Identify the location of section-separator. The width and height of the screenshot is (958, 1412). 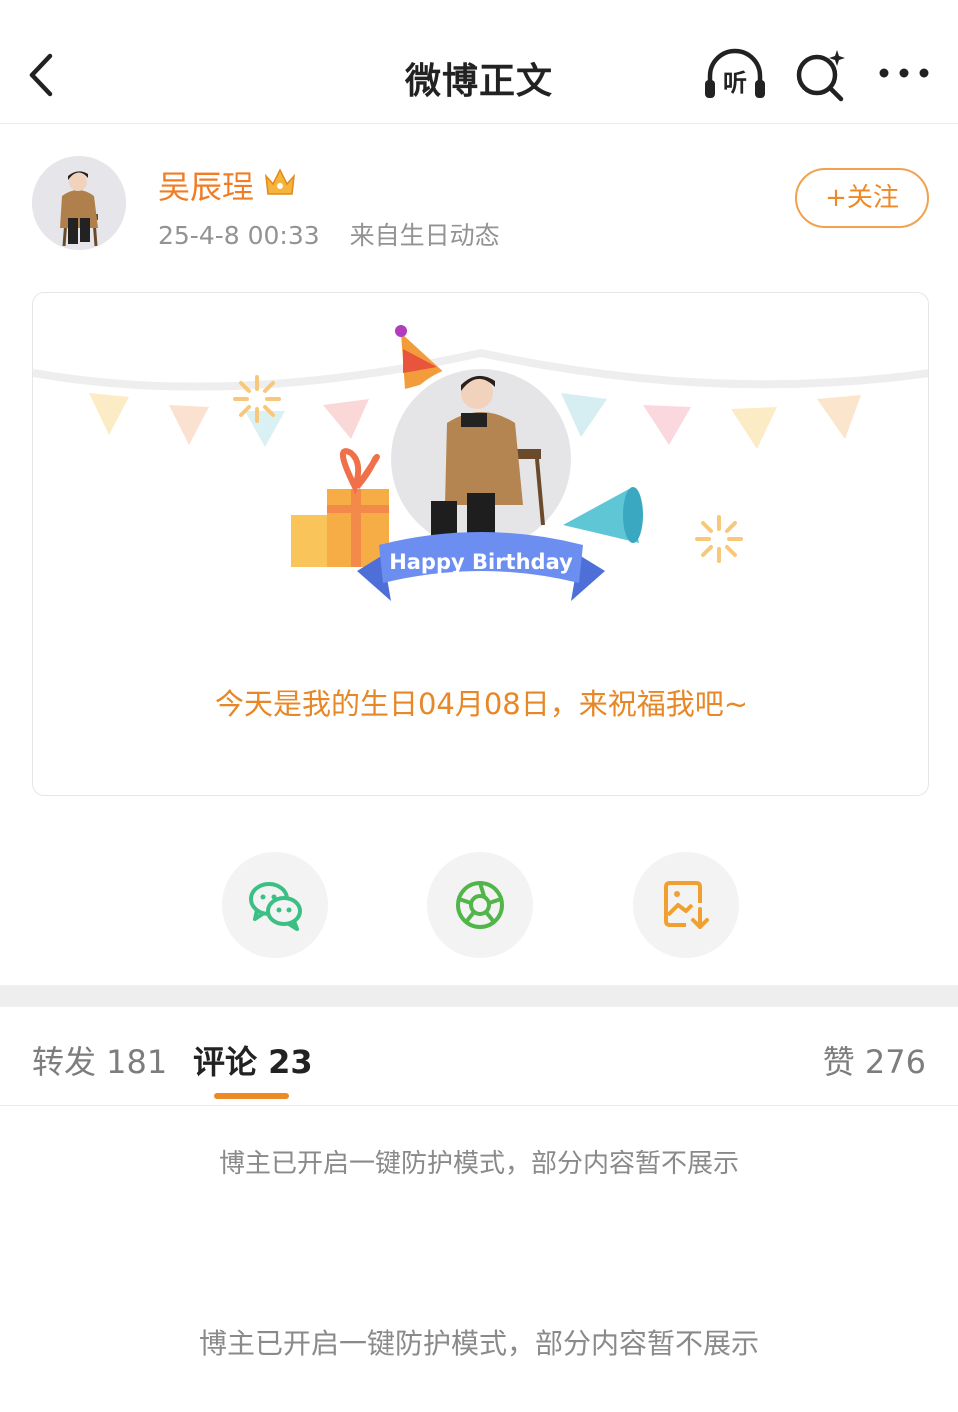
(479, 996).